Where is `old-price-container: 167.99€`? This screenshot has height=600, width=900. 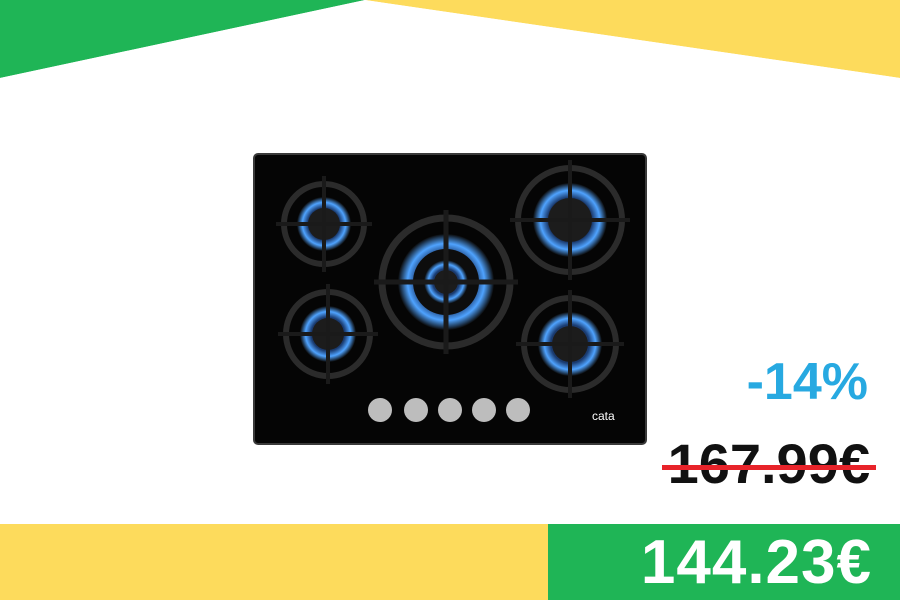
old-price-container: 167.99€ is located at coordinates (768, 464).